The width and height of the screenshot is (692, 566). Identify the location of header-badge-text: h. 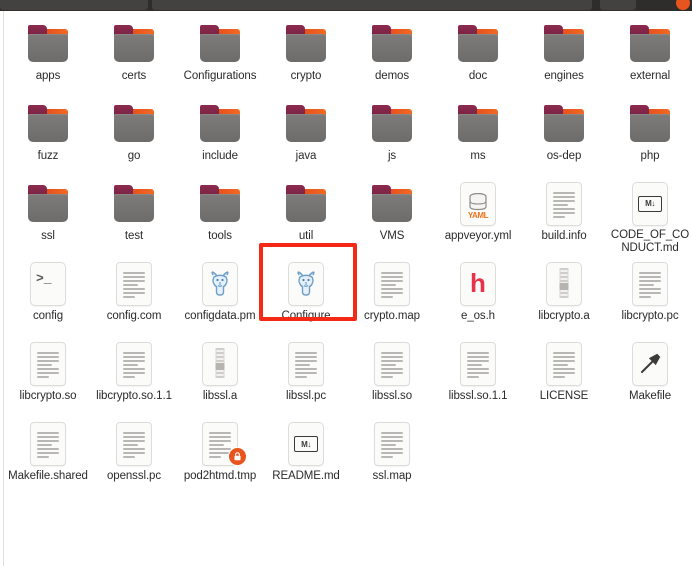
(478, 283).